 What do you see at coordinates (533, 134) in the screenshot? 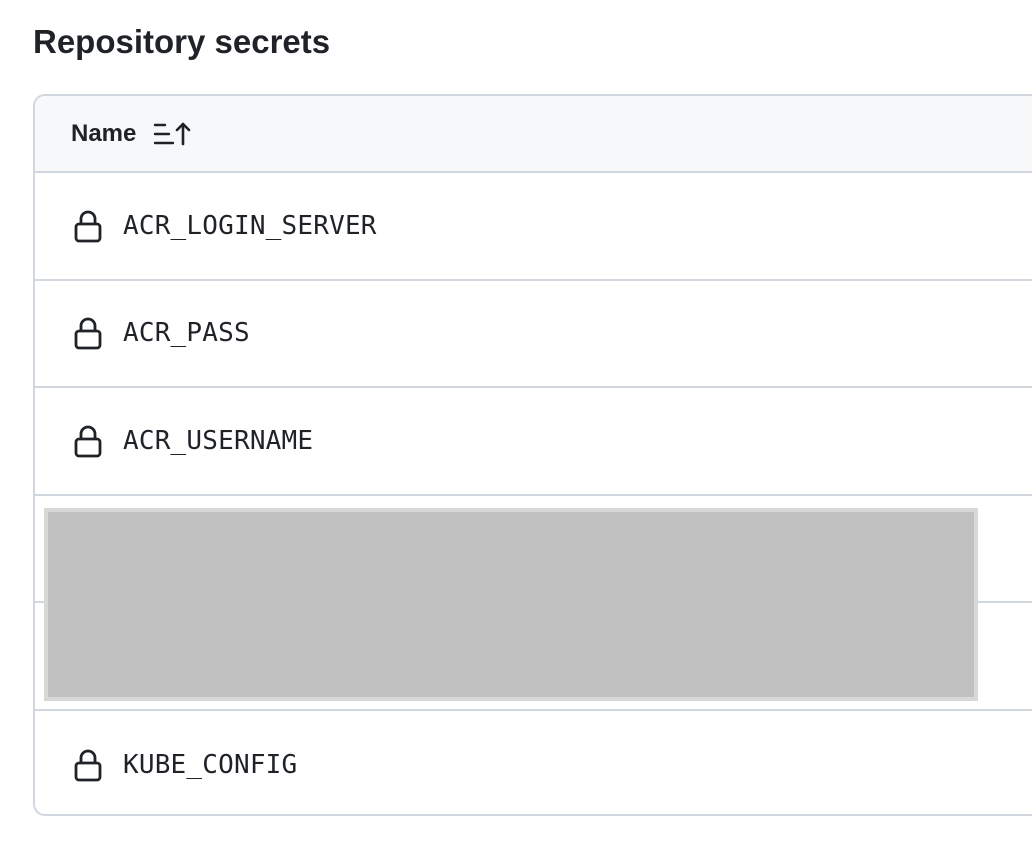
I see `table-header: Name` at bounding box center [533, 134].